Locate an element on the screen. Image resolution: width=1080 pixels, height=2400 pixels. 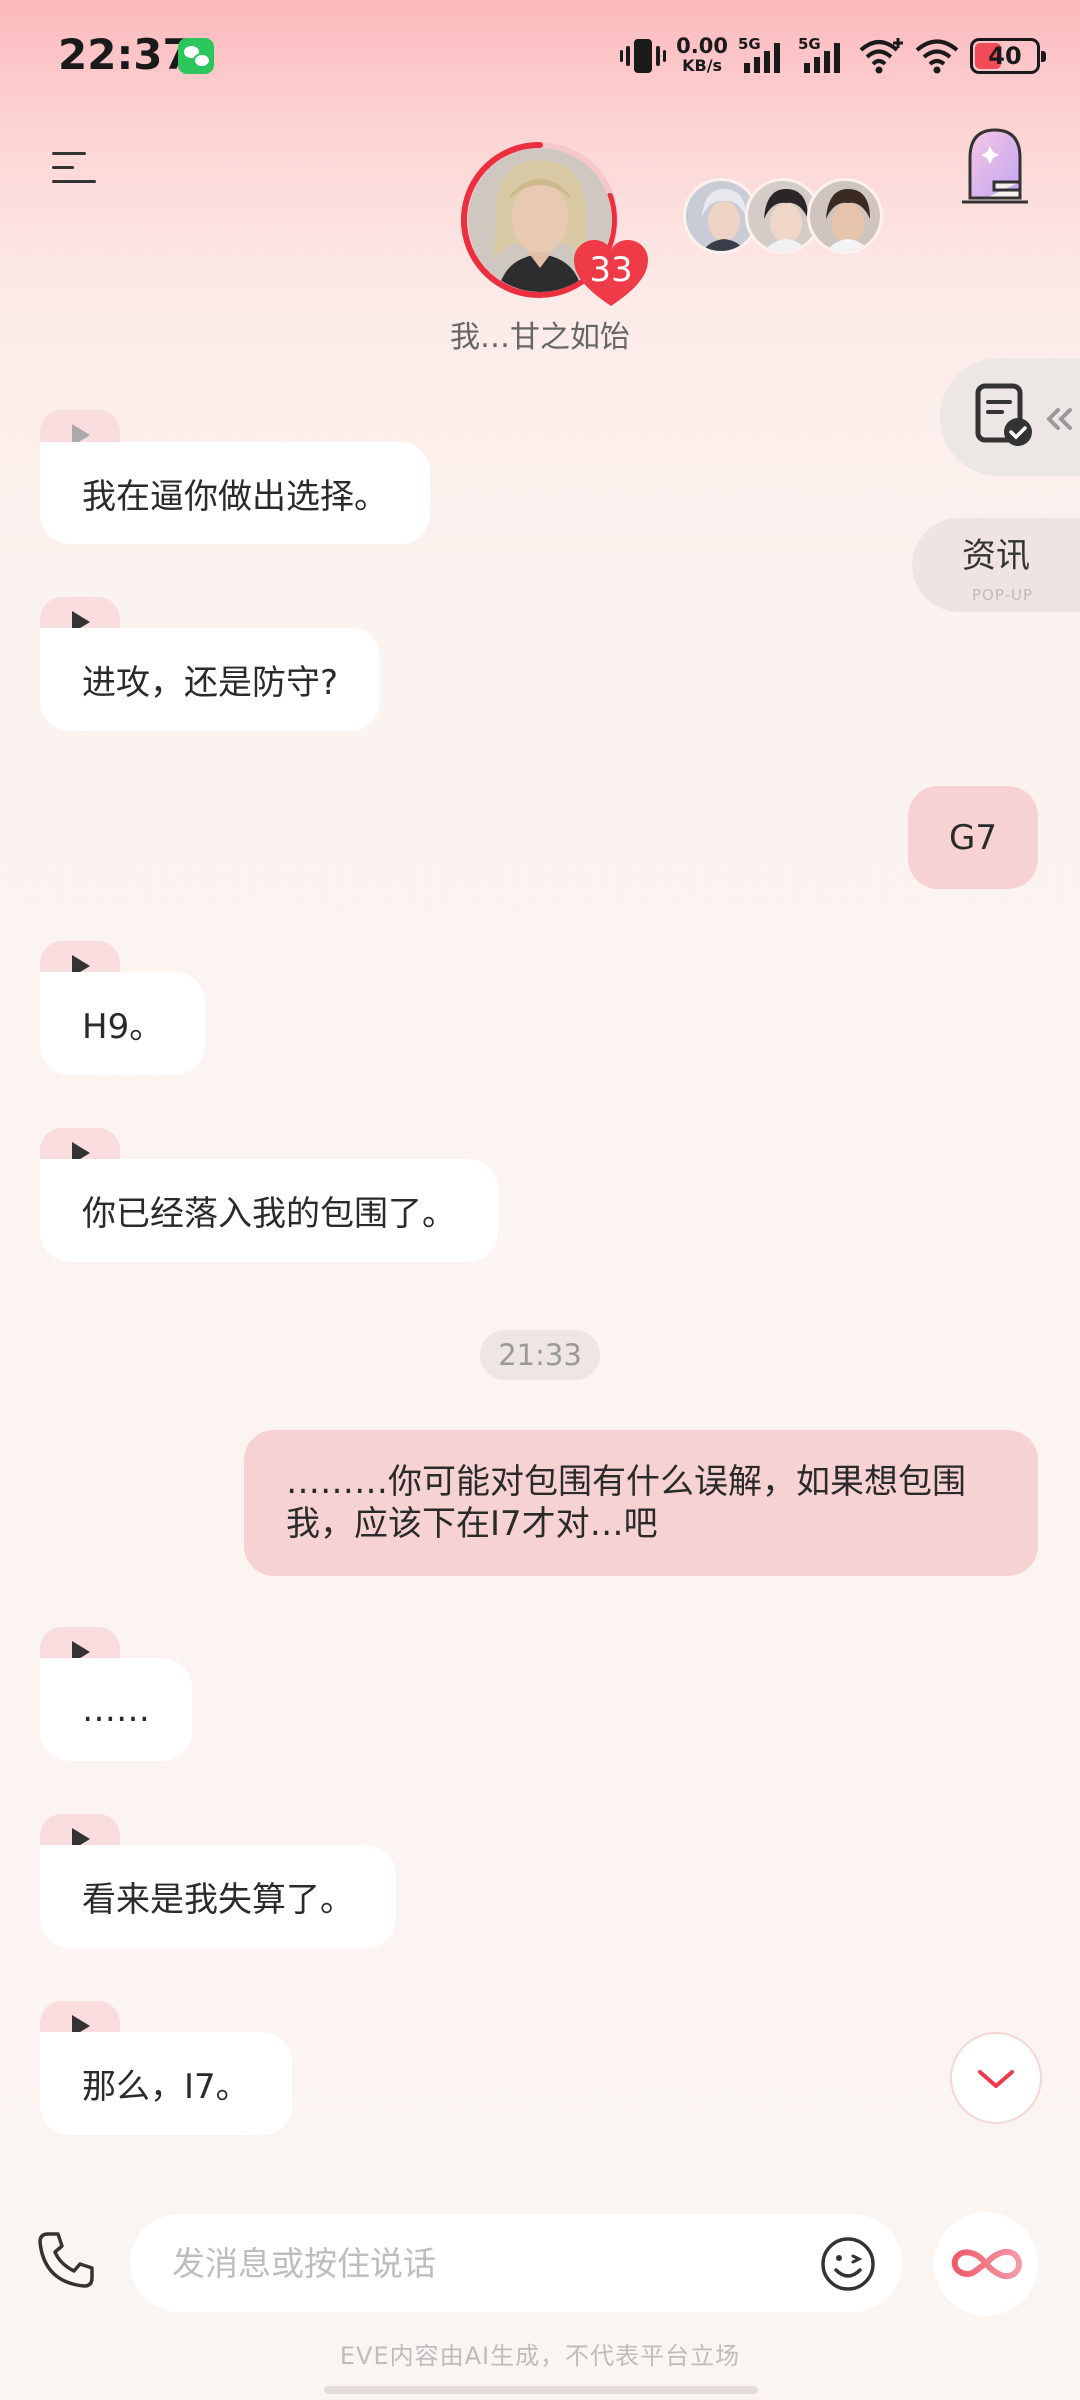
chevron-down-icon is located at coordinates (996, 2079).